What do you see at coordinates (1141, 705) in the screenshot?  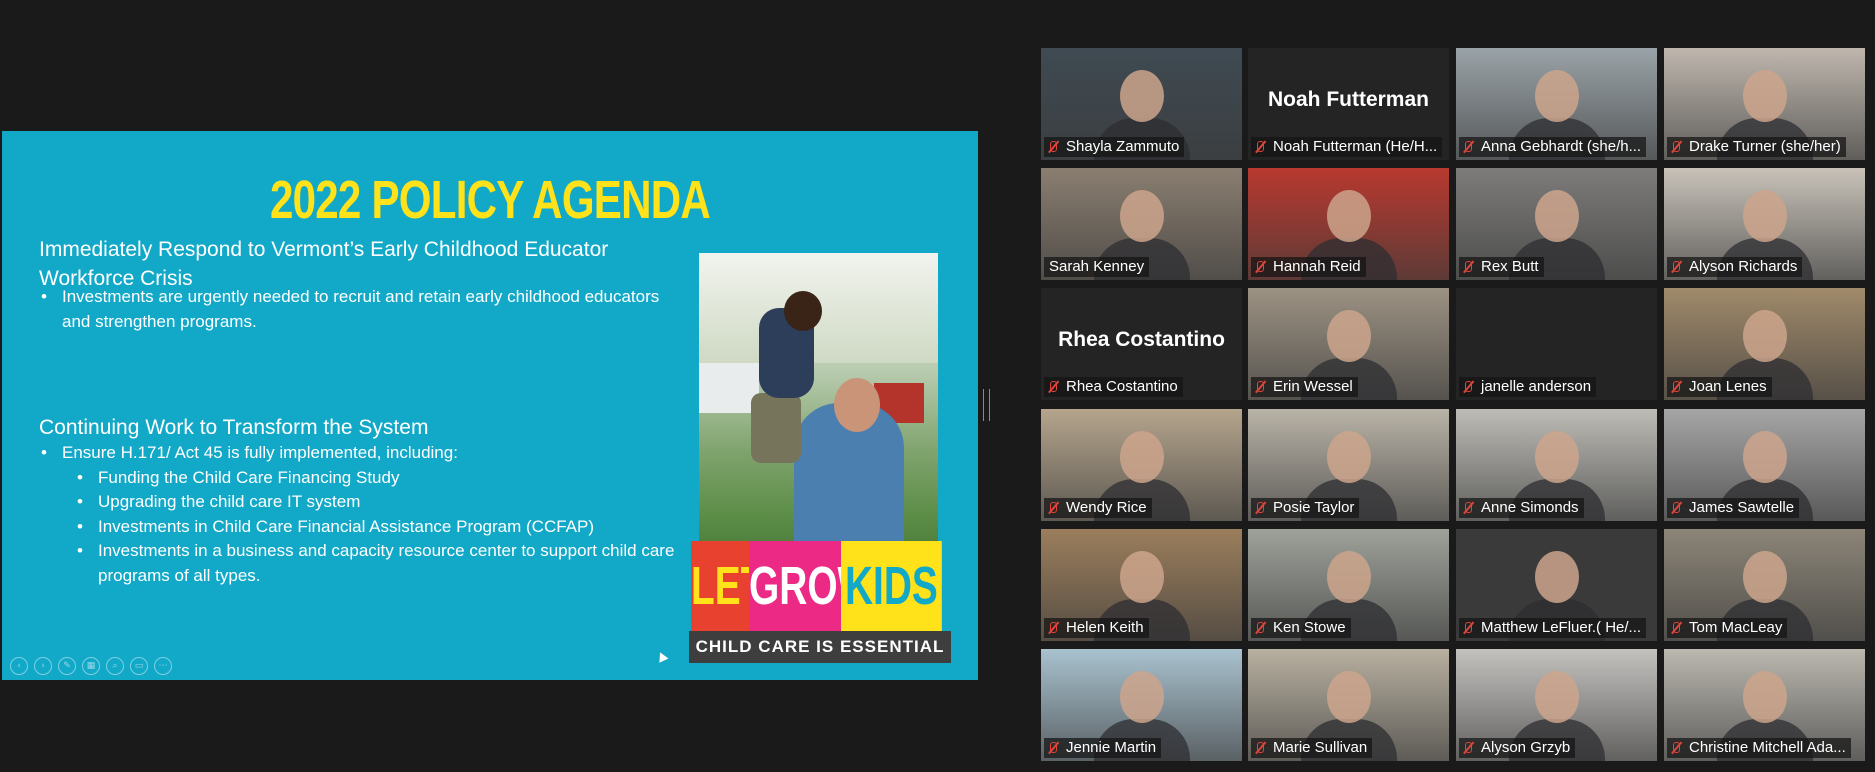 I see `participant-tile: Jennie Martin` at bounding box center [1141, 705].